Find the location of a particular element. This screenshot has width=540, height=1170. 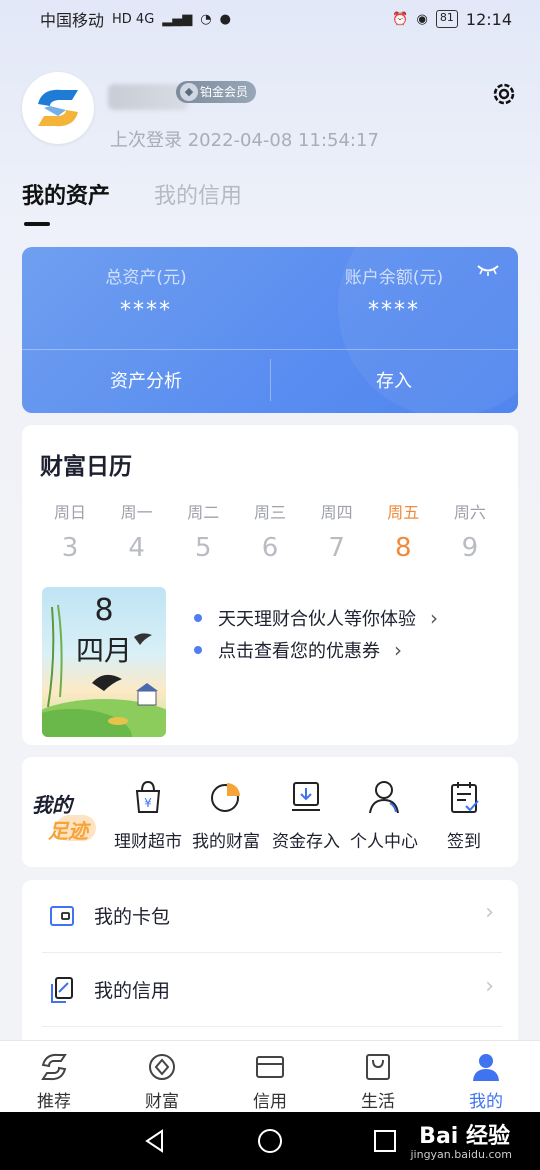

avatar is located at coordinates (58, 108).